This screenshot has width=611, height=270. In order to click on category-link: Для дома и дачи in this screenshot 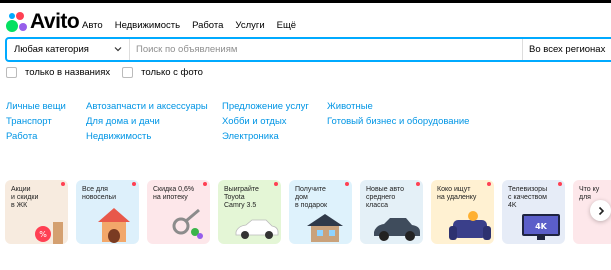, I will do `click(147, 123)`.